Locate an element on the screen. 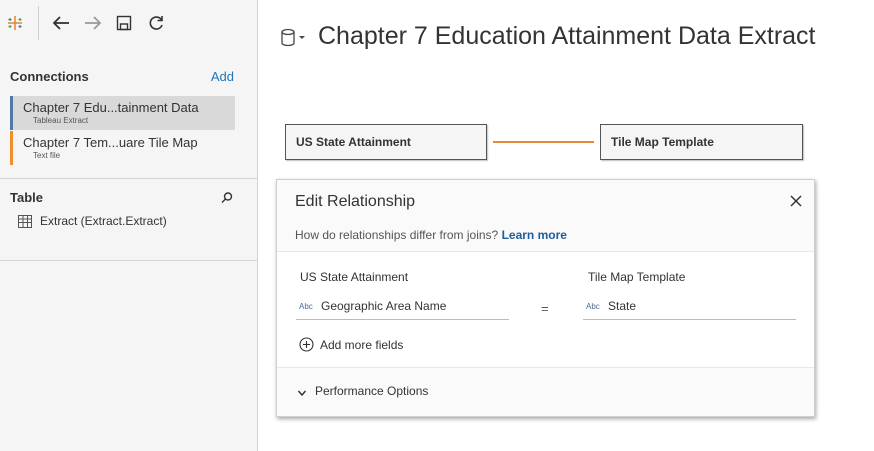 This screenshot has height=451, width=874. left-table-box: US State Attainment is located at coordinates (386, 142).